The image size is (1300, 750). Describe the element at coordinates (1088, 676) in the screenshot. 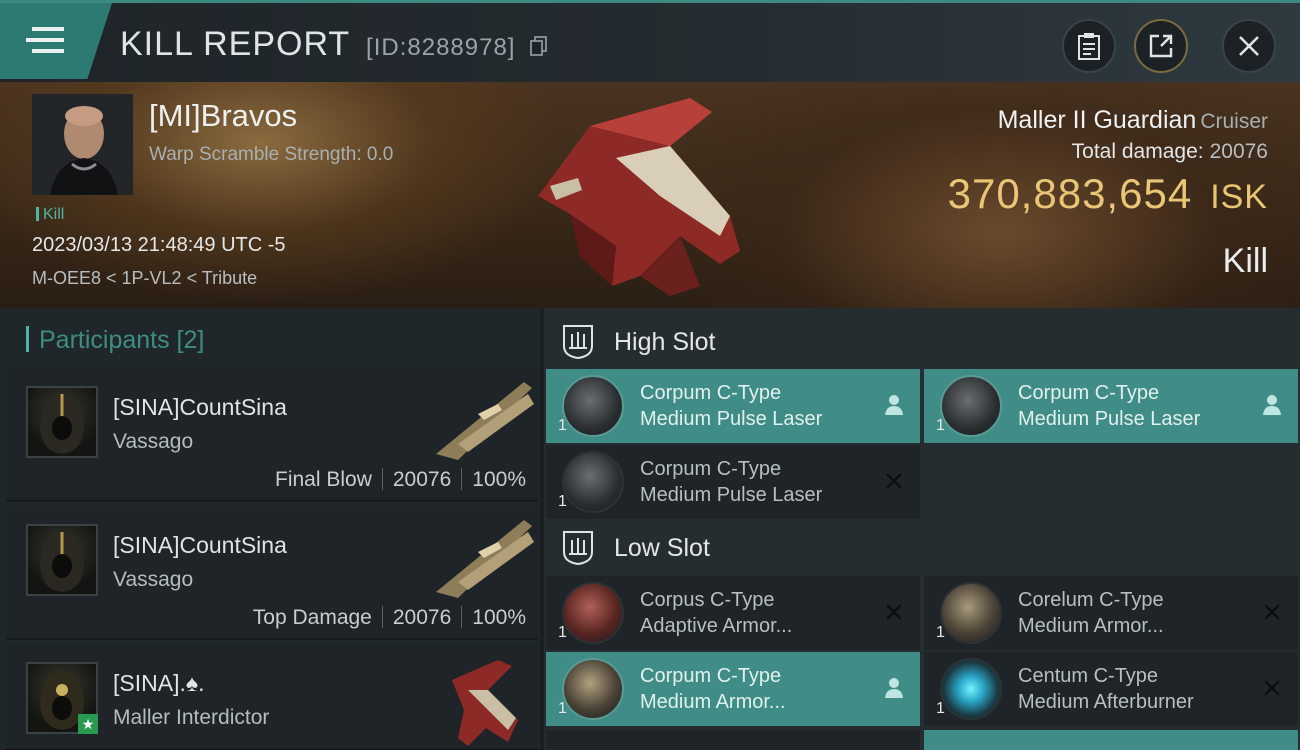

I see `module-name-line1: Centum C-Type` at that location.